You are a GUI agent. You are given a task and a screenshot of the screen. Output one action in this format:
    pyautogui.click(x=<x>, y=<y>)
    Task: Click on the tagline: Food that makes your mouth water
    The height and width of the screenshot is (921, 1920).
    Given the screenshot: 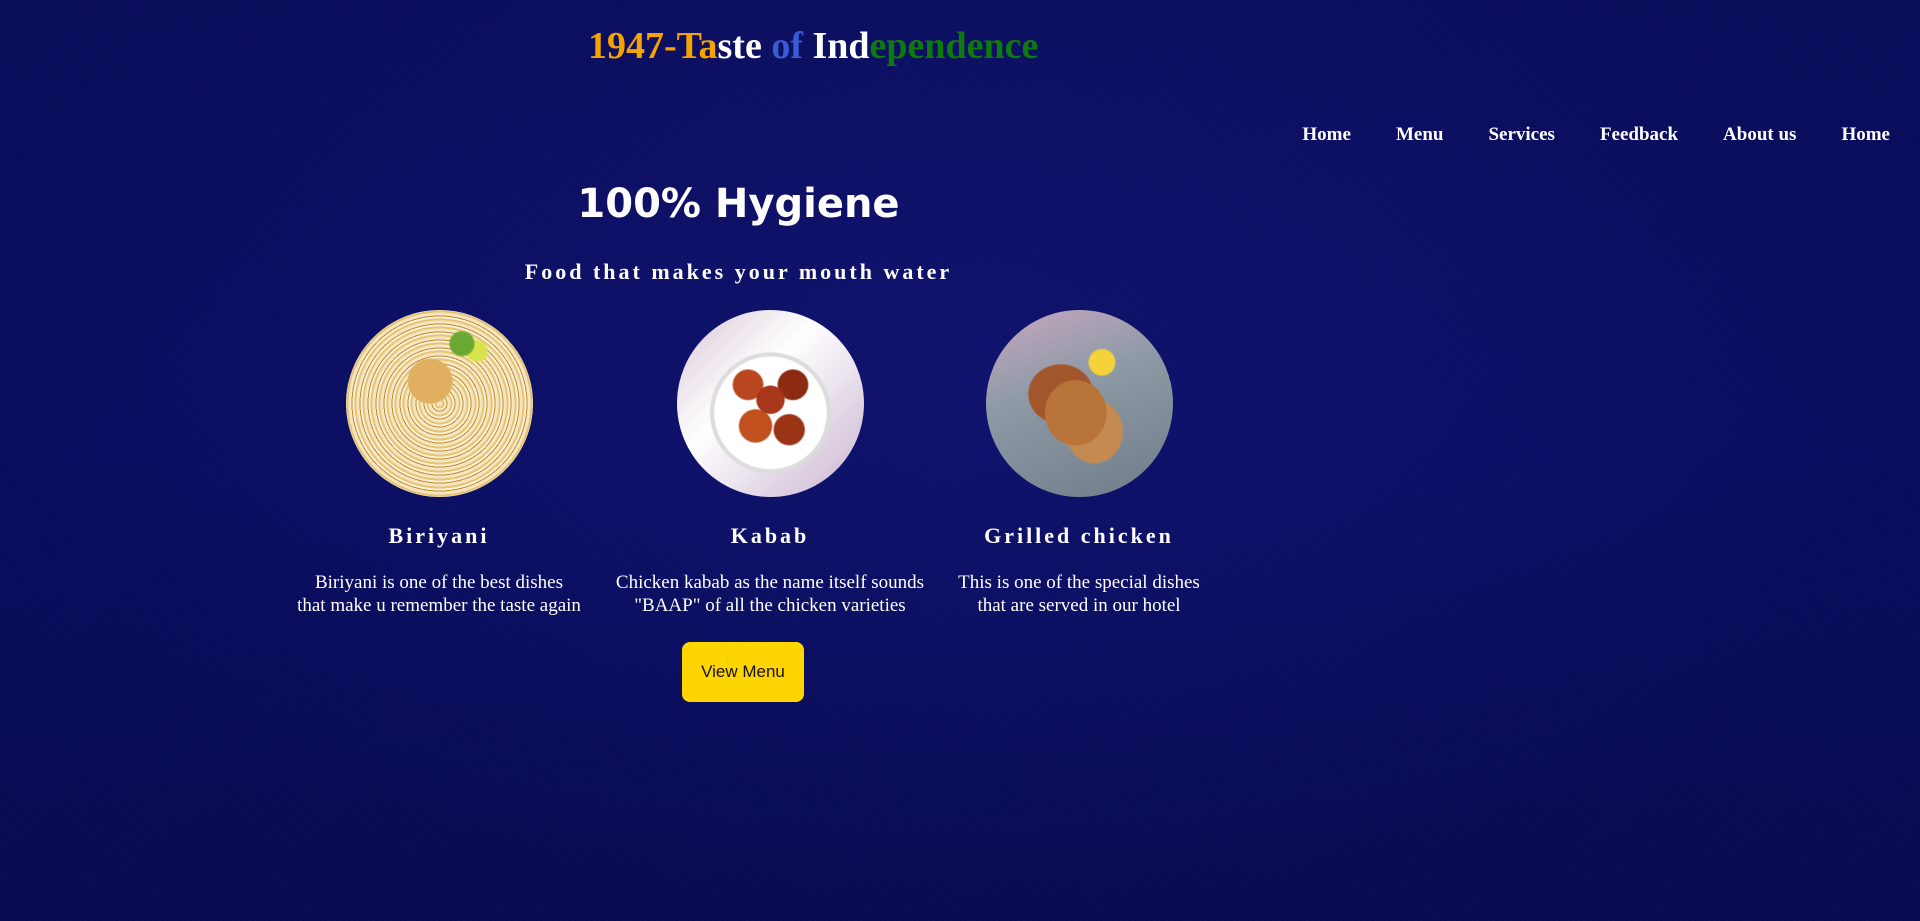 What is the action you would take?
    pyautogui.click(x=738, y=271)
    